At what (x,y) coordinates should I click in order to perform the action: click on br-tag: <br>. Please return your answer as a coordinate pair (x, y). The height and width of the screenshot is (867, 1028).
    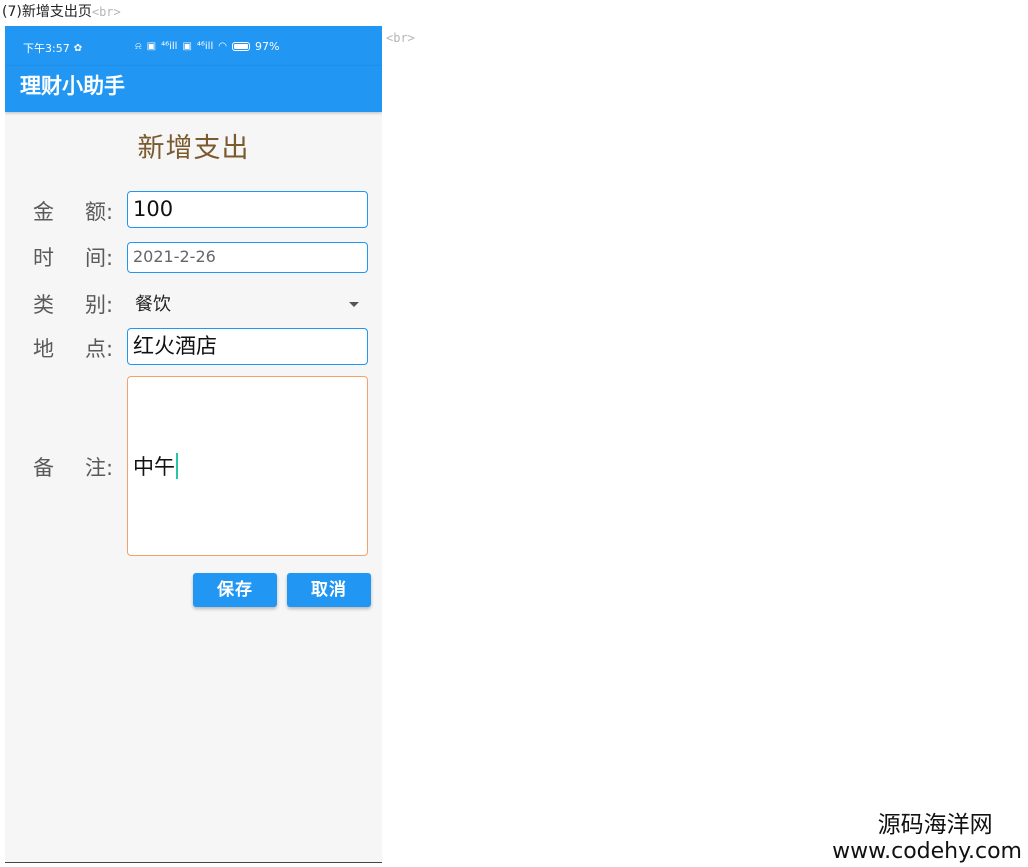
    Looking at the image, I should click on (106, 12).